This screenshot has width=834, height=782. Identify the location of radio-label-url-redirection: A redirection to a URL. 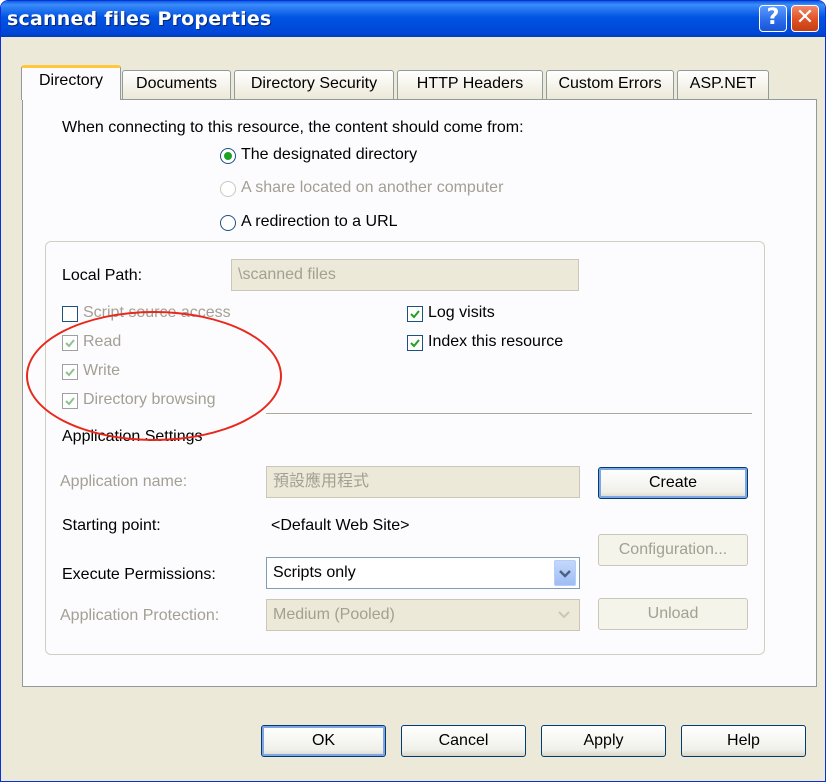
(319, 222).